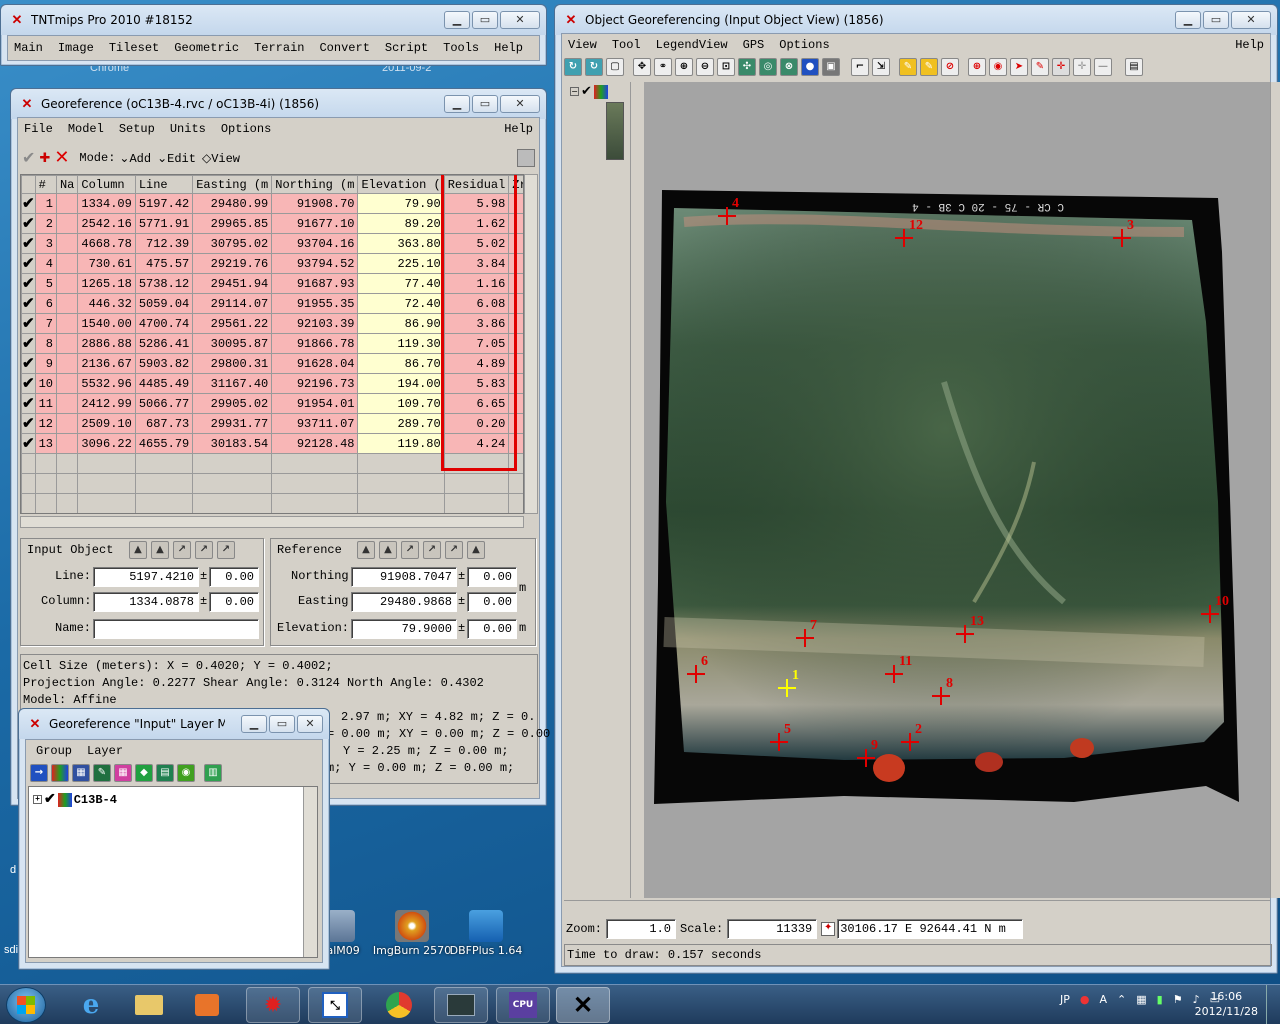  What do you see at coordinates (406, 48) in the screenshot?
I see `menu-script: Script` at bounding box center [406, 48].